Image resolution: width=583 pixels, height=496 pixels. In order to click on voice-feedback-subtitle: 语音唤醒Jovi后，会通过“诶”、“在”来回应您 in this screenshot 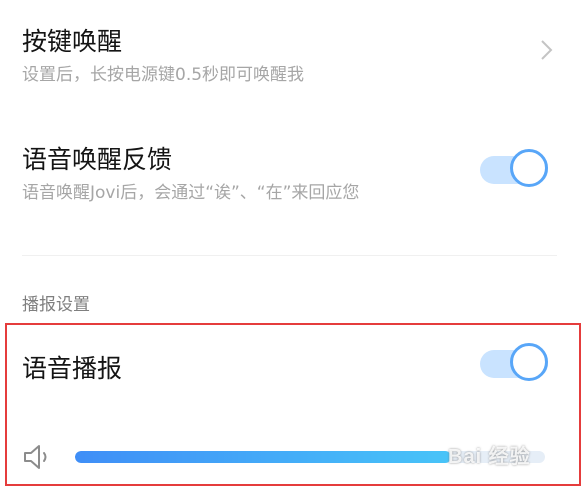, I will do `click(191, 193)`.